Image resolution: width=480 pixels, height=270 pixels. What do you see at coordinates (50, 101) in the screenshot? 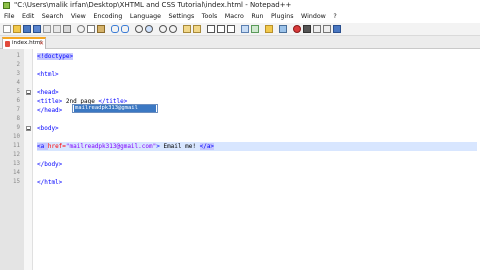
I see `title-open-tag: <title>` at bounding box center [50, 101].